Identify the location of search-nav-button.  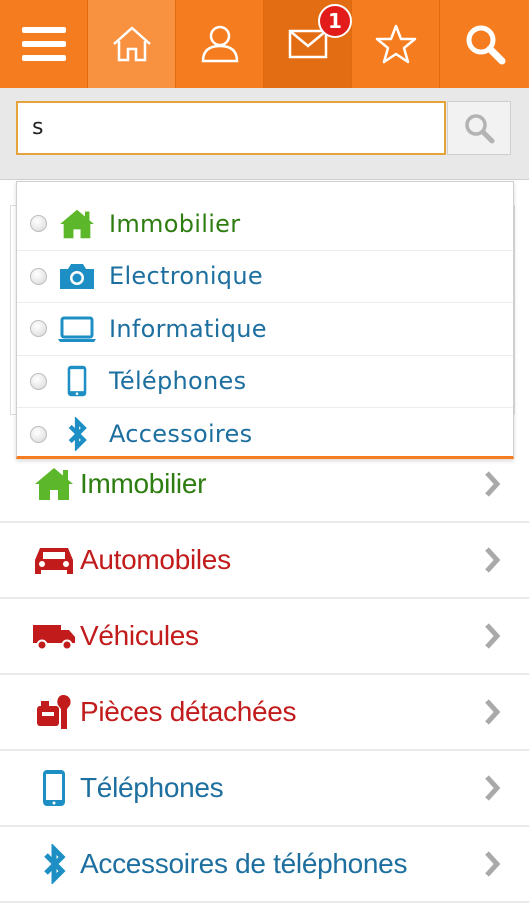
(484, 44).